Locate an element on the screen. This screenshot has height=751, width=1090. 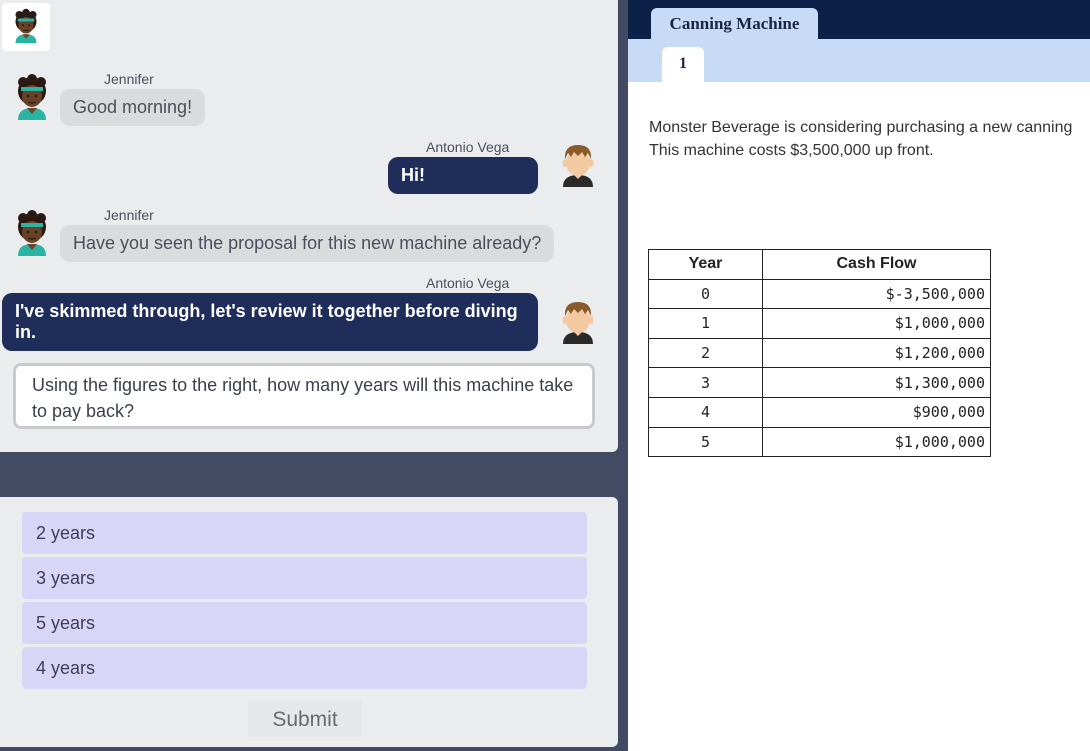
cash-flow-cell: $-3,500,000 is located at coordinates (876, 294).